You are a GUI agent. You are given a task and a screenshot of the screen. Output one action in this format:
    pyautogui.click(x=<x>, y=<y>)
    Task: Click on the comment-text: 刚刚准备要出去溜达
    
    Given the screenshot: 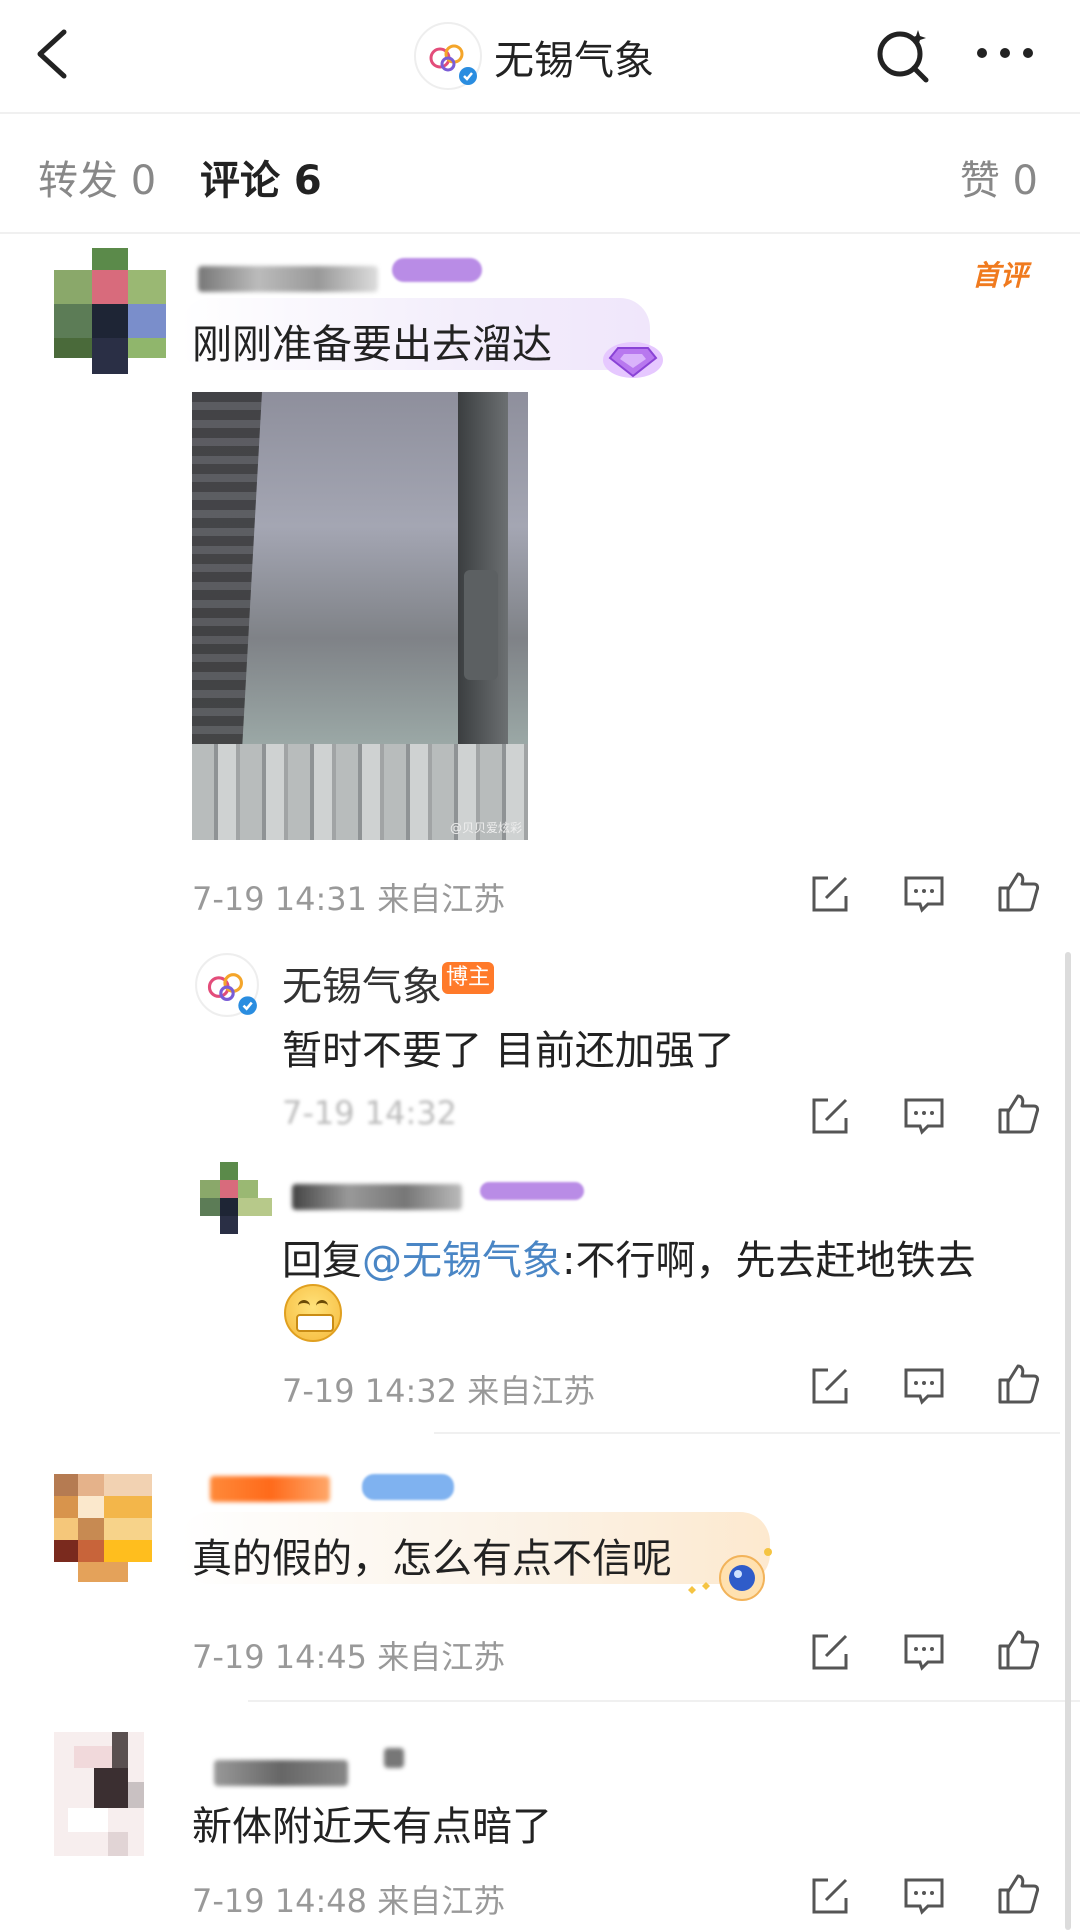 What is the action you would take?
    pyautogui.click(x=372, y=345)
    